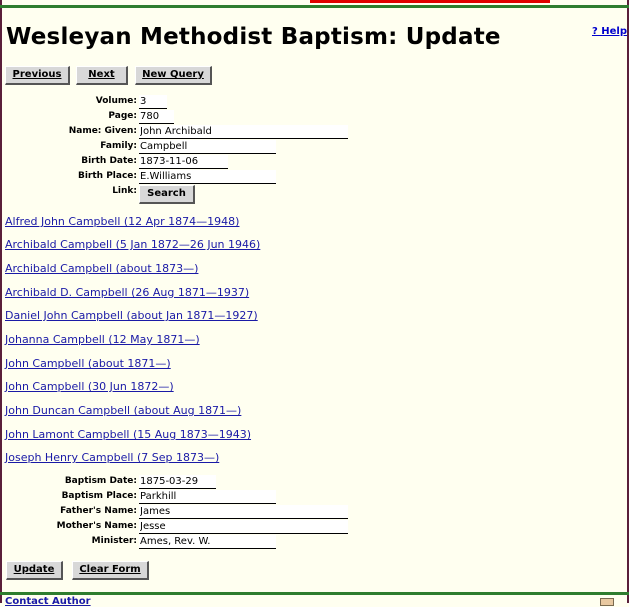  What do you see at coordinates (99, 496) in the screenshot?
I see `baptism-place-label: Baptism Place:` at bounding box center [99, 496].